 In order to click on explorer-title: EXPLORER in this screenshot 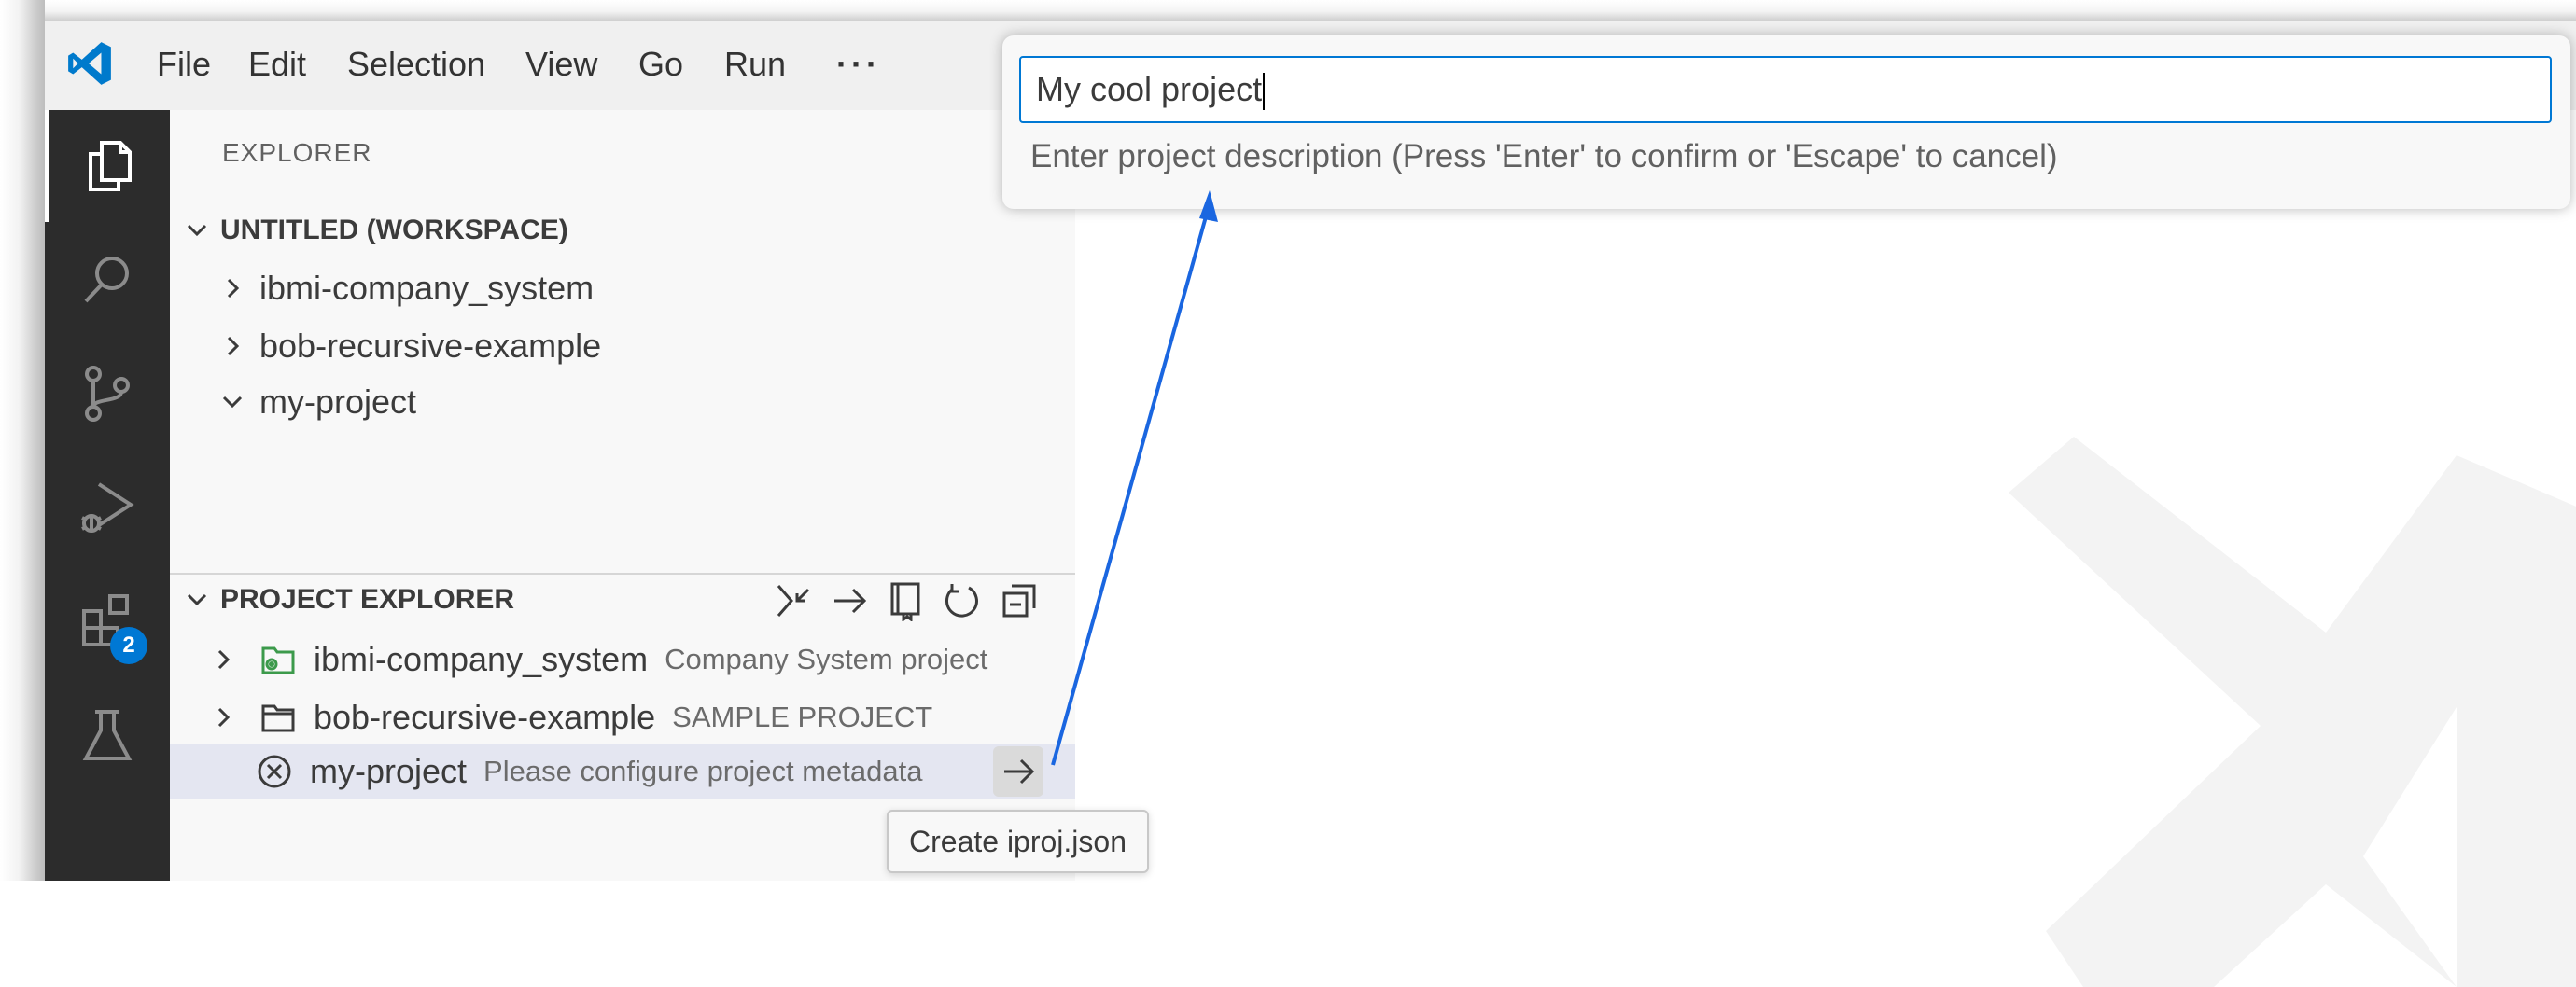, I will do `click(297, 153)`.